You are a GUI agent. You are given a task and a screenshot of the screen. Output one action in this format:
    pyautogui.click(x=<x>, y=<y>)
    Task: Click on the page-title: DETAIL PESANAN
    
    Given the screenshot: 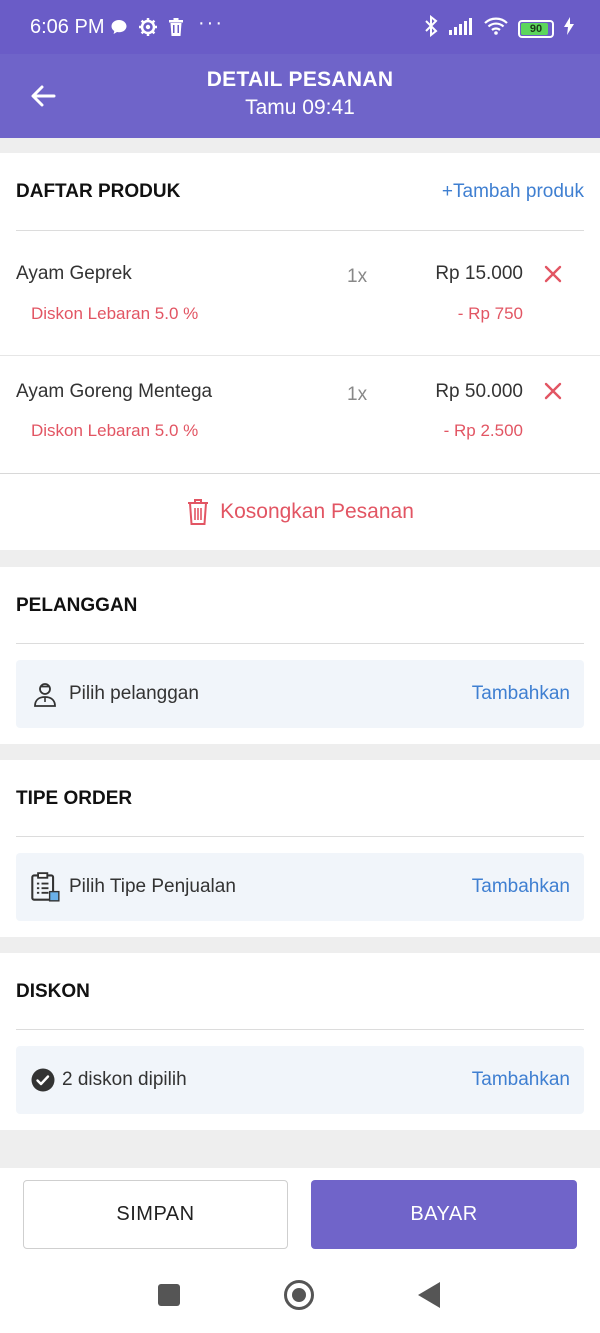 What is the action you would take?
    pyautogui.click(x=300, y=79)
    